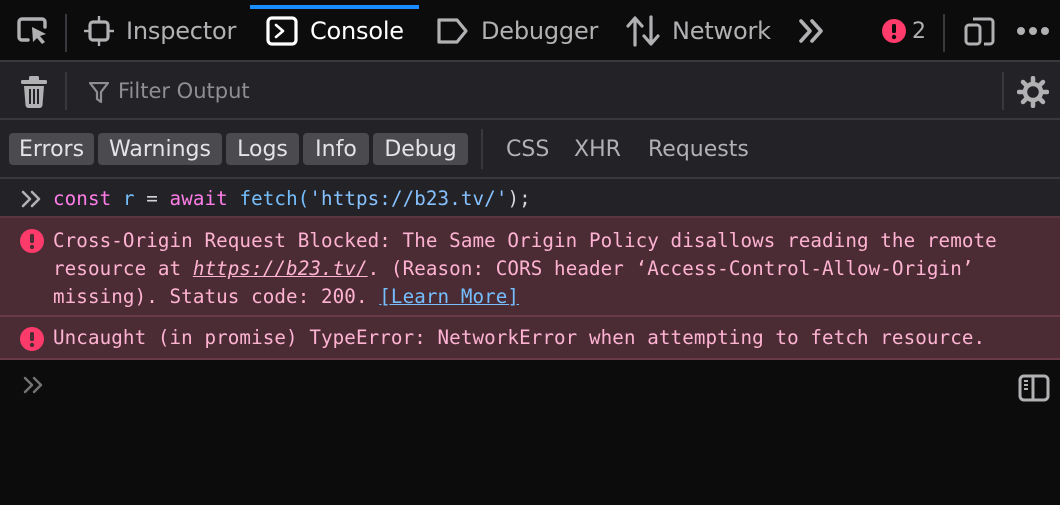 The height and width of the screenshot is (505, 1060). Describe the element at coordinates (280, 268) in the screenshot. I see `resource-link: https://b23.tv/` at that location.